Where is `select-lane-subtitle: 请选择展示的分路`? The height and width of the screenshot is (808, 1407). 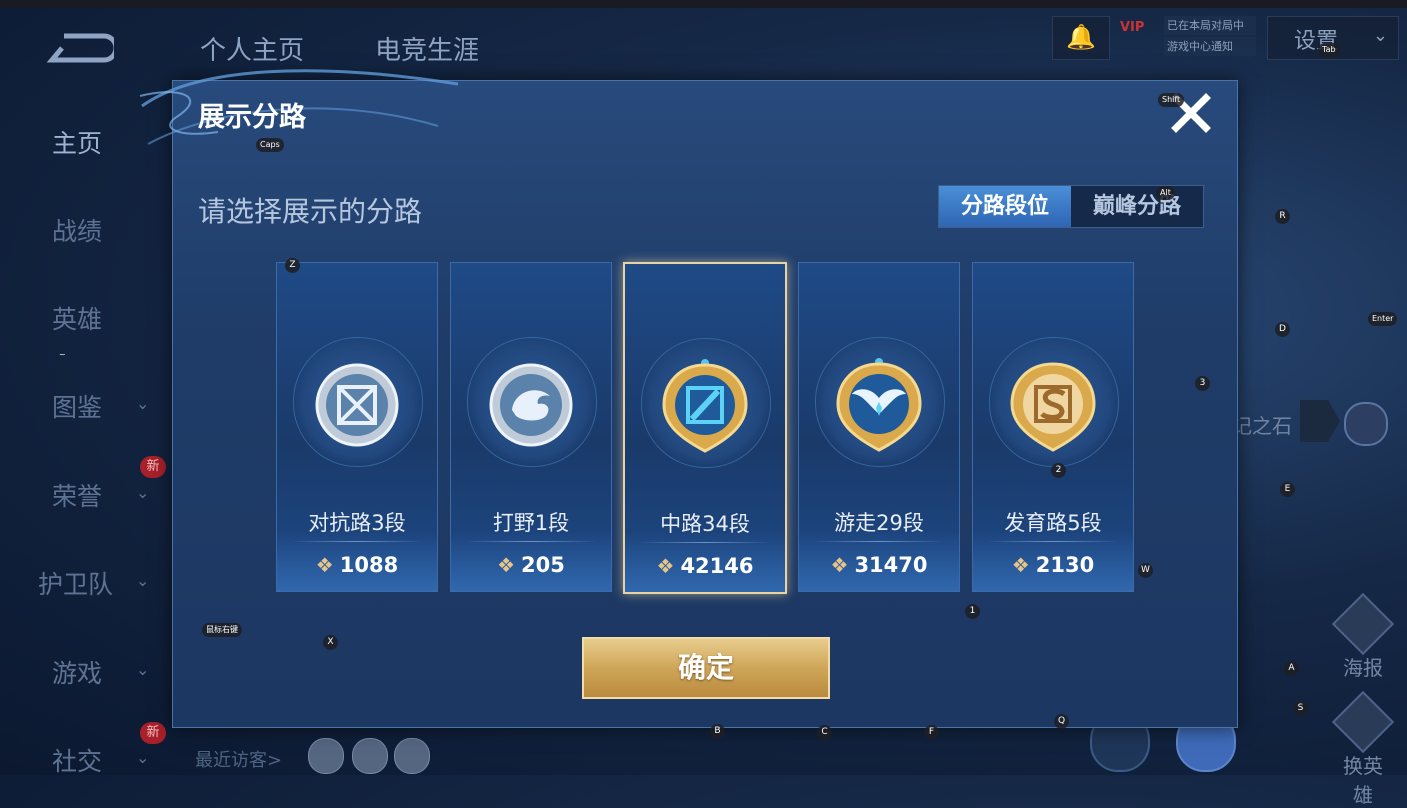 select-lane-subtitle: 请选择展示的分路 is located at coordinates (310, 211).